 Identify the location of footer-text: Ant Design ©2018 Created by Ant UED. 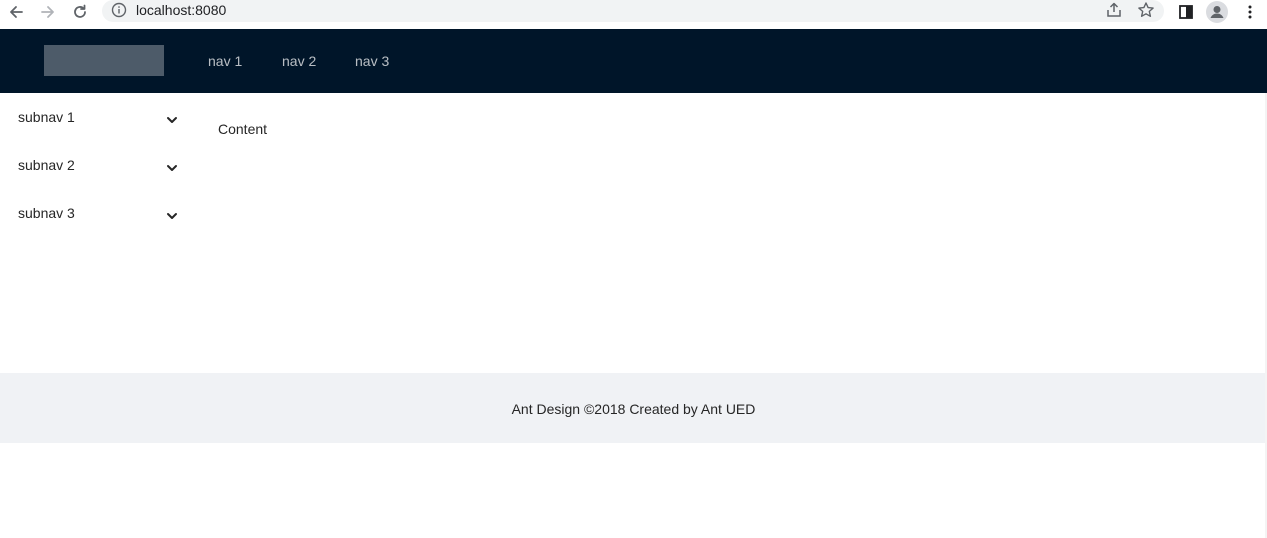
(633, 409).